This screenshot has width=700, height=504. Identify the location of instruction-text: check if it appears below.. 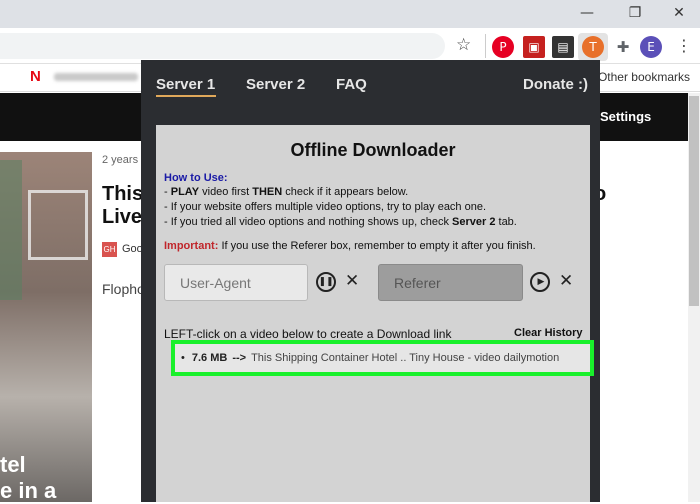
(345, 192).